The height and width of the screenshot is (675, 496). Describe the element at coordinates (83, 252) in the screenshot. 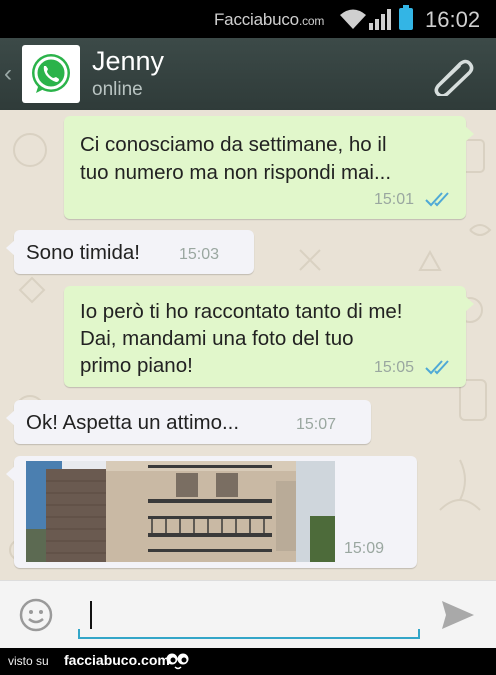

I see `message-text: Sono timida!` at that location.